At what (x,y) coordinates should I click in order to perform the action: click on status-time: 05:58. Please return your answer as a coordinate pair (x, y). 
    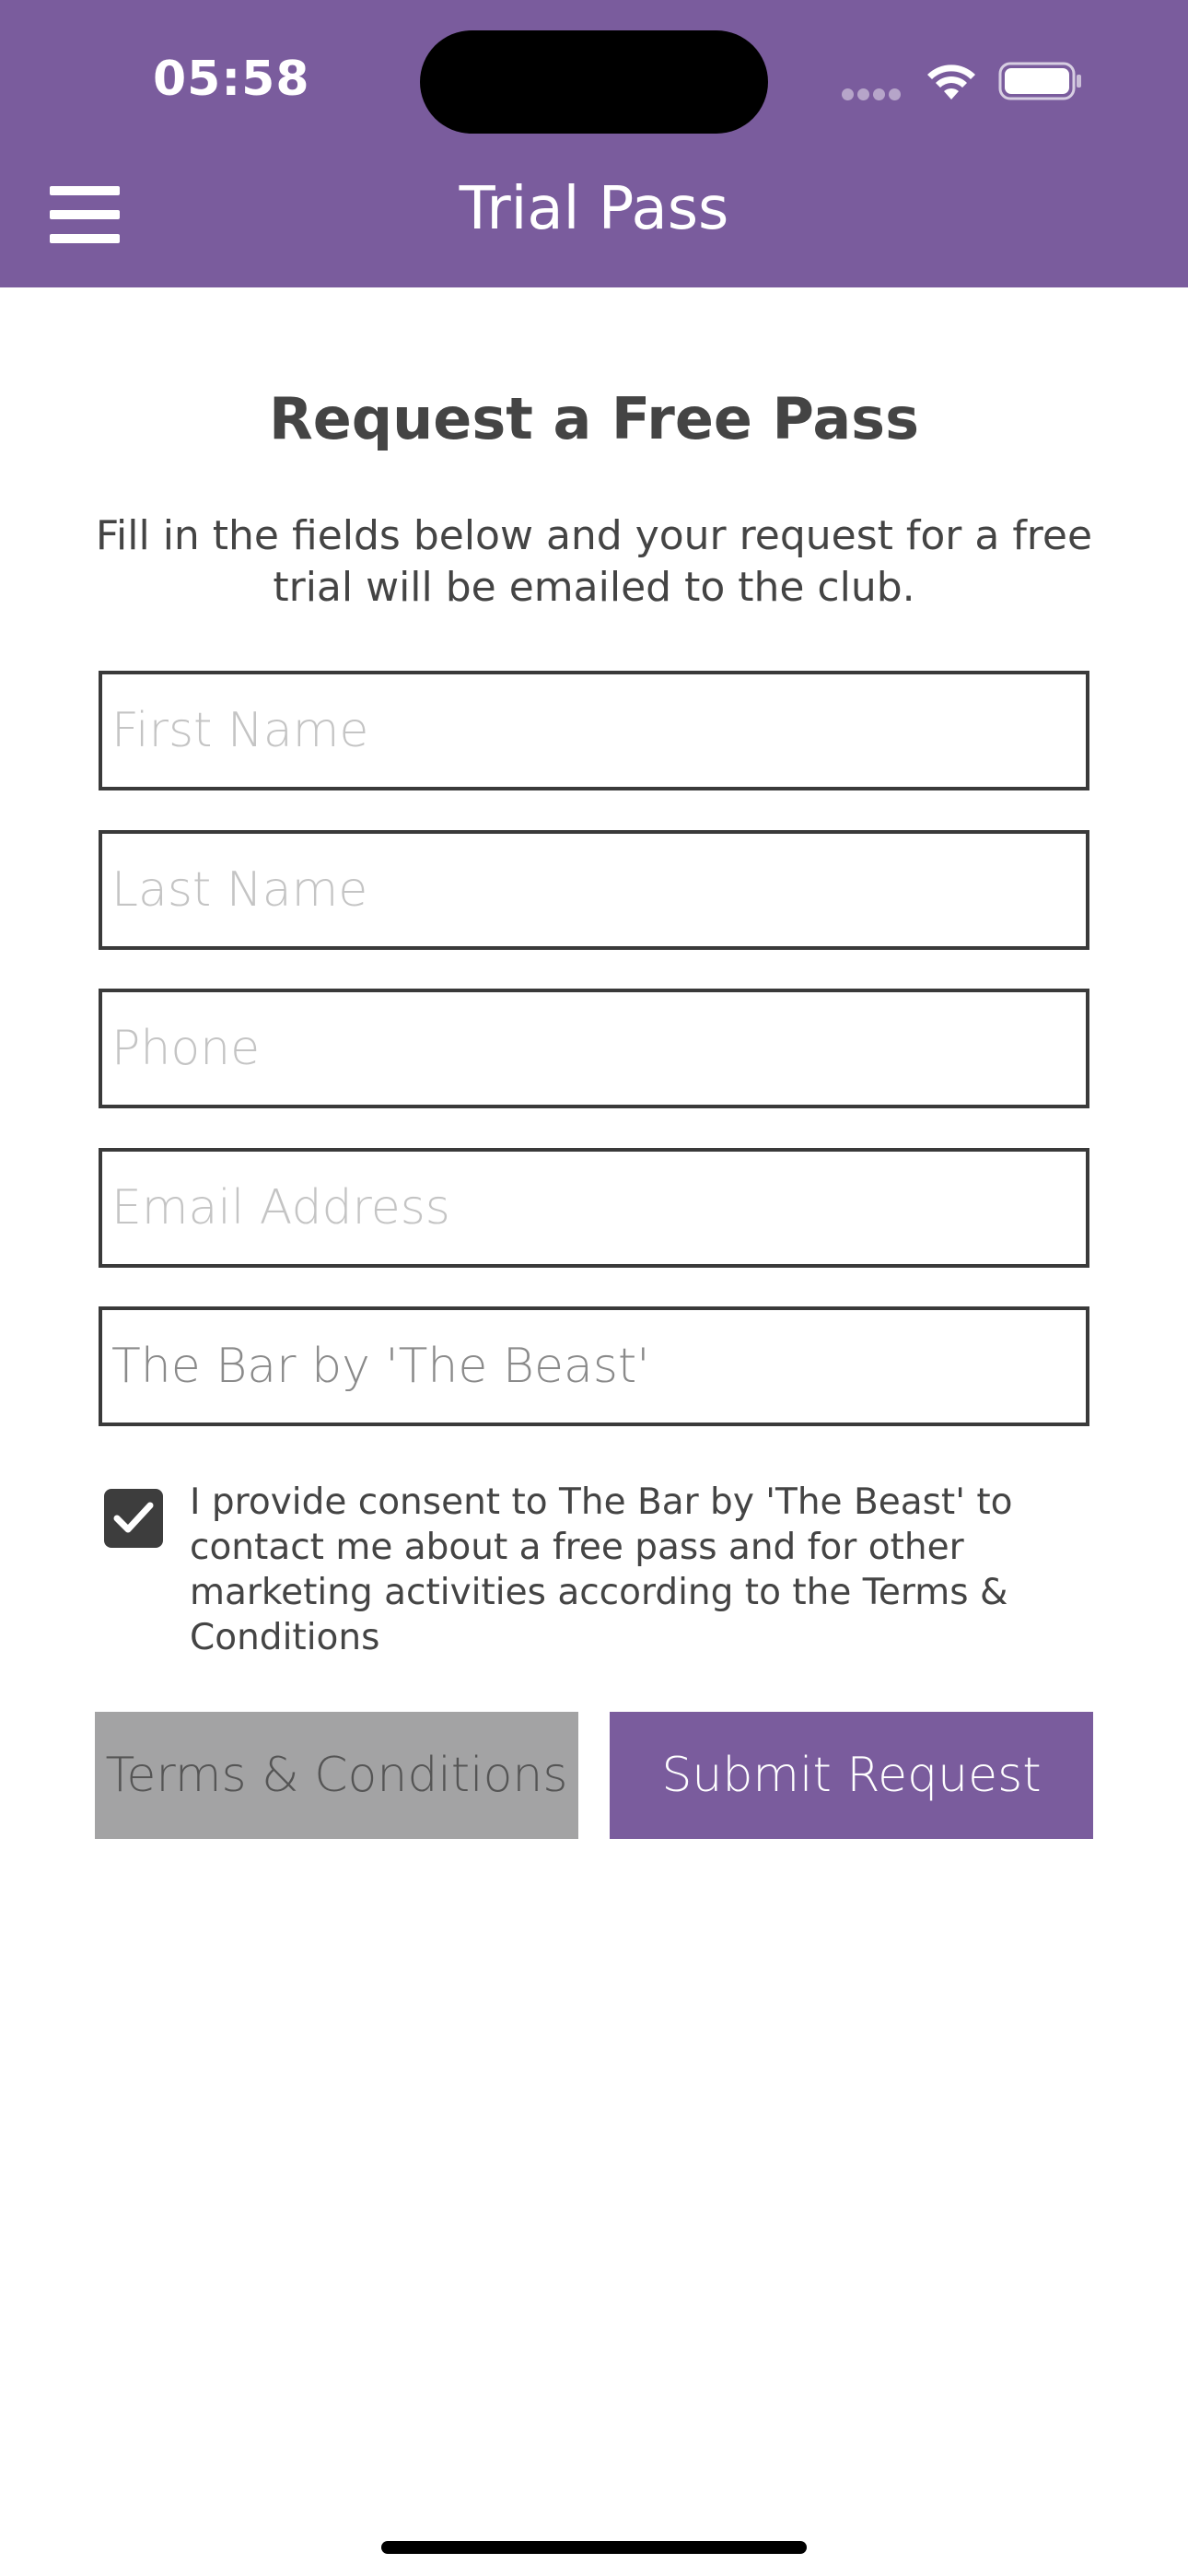
    Looking at the image, I should click on (231, 79).